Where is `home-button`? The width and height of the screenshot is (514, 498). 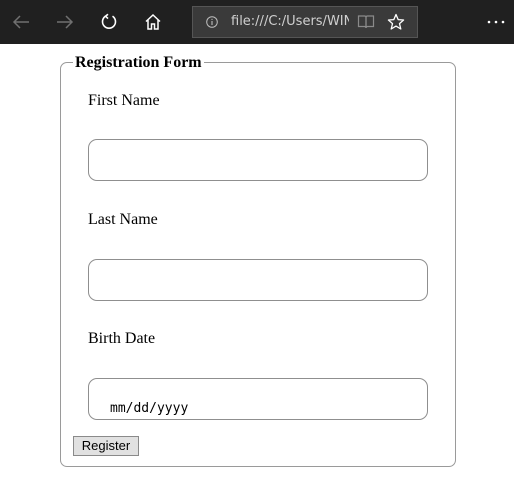 home-button is located at coordinates (153, 22).